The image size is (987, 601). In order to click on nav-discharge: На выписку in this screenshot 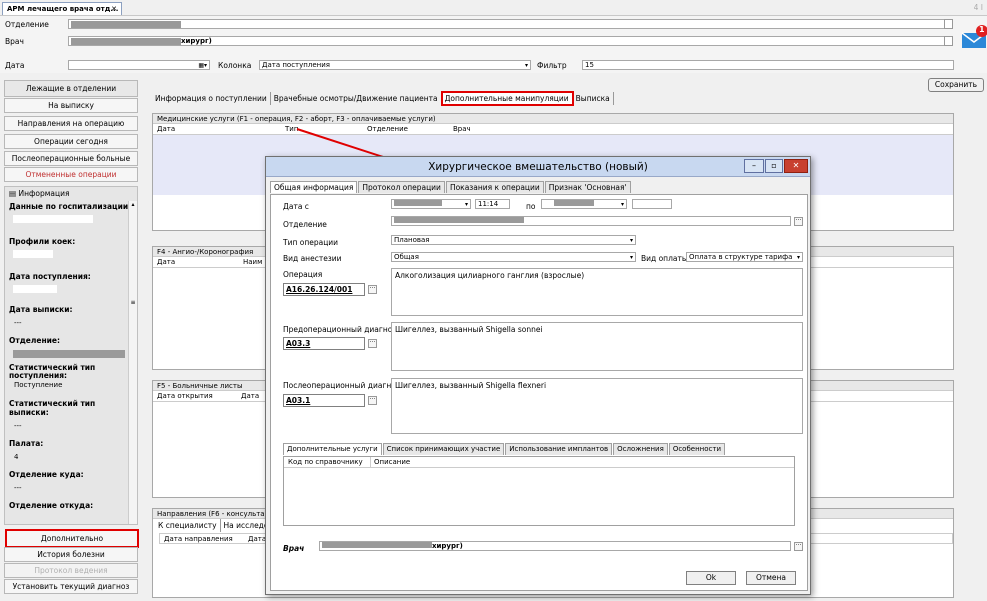, I will do `click(71, 105)`.